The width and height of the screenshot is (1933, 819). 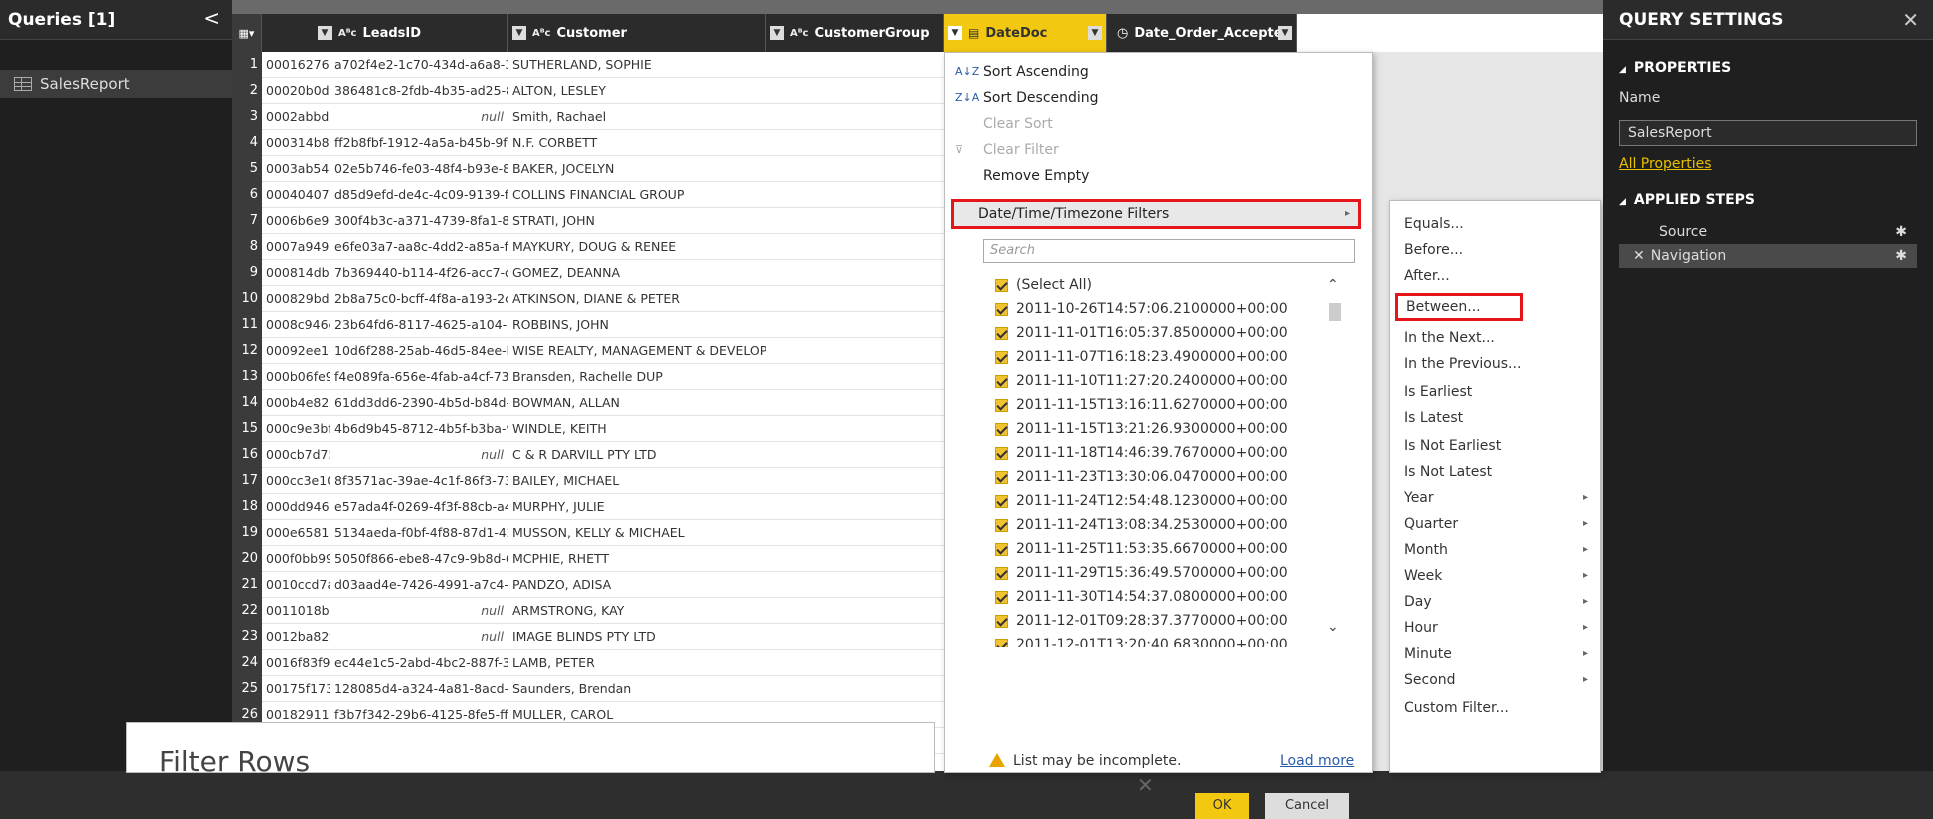 What do you see at coordinates (419, 65) in the screenshot?
I see `cell-leadsid: a702f4e2-1c70-434d-a6a8-39f0845c652b` at bounding box center [419, 65].